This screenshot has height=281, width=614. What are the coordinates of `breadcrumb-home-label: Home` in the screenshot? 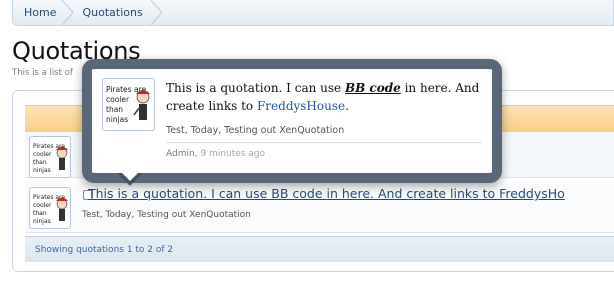 It's located at (40, 12).